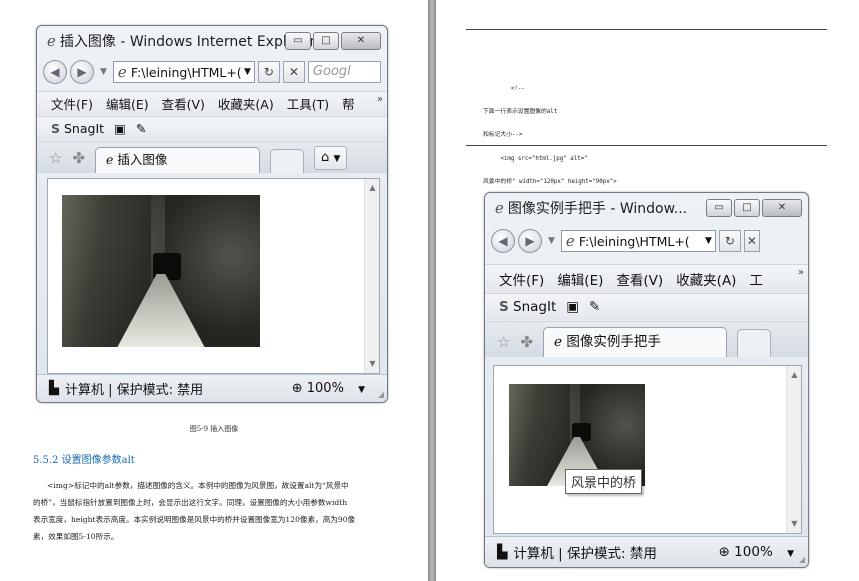 The width and height of the screenshot is (859, 581). I want to click on home-icon: ⌂ ▼, so click(331, 158).